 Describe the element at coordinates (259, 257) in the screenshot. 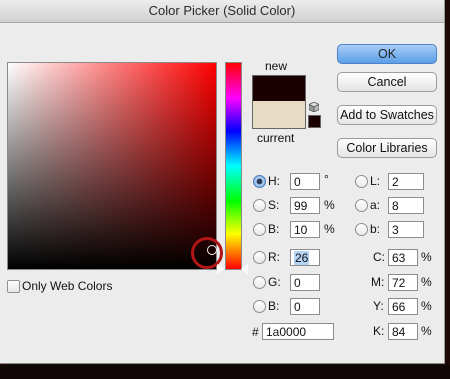

I see `radio-red` at that location.